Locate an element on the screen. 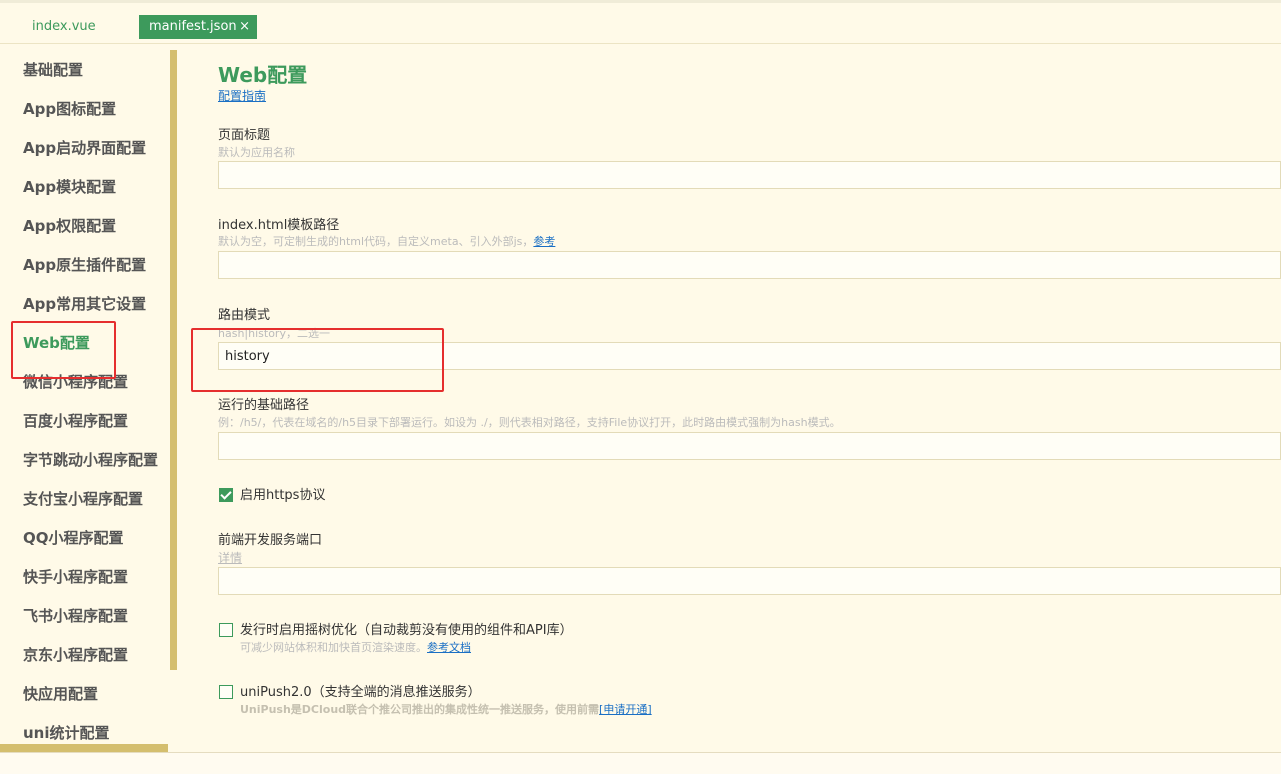 This screenshot has width=1281, height=774. editor-tab-bar: index.vue manifest.json × is located at coordinates (640, 22).